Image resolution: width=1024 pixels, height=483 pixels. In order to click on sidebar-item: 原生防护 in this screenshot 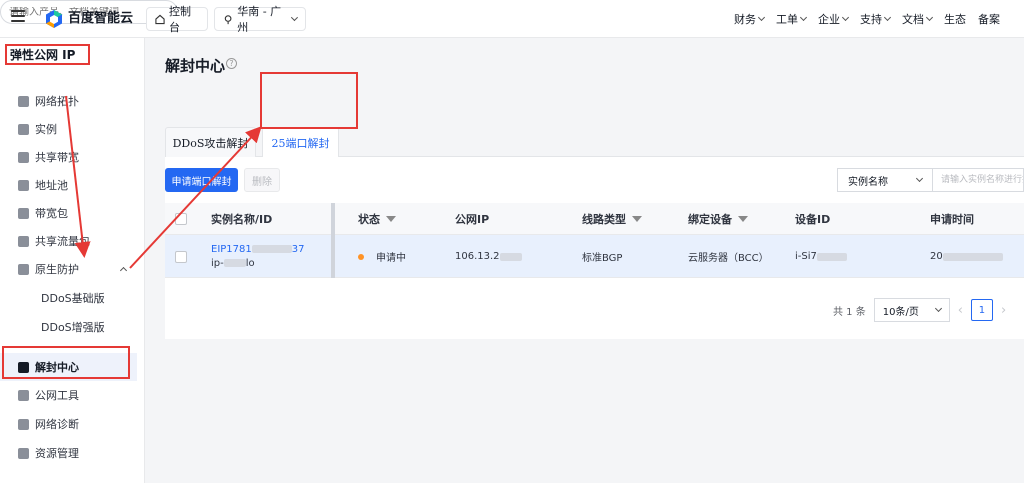, I will do `click(68, 269)`.